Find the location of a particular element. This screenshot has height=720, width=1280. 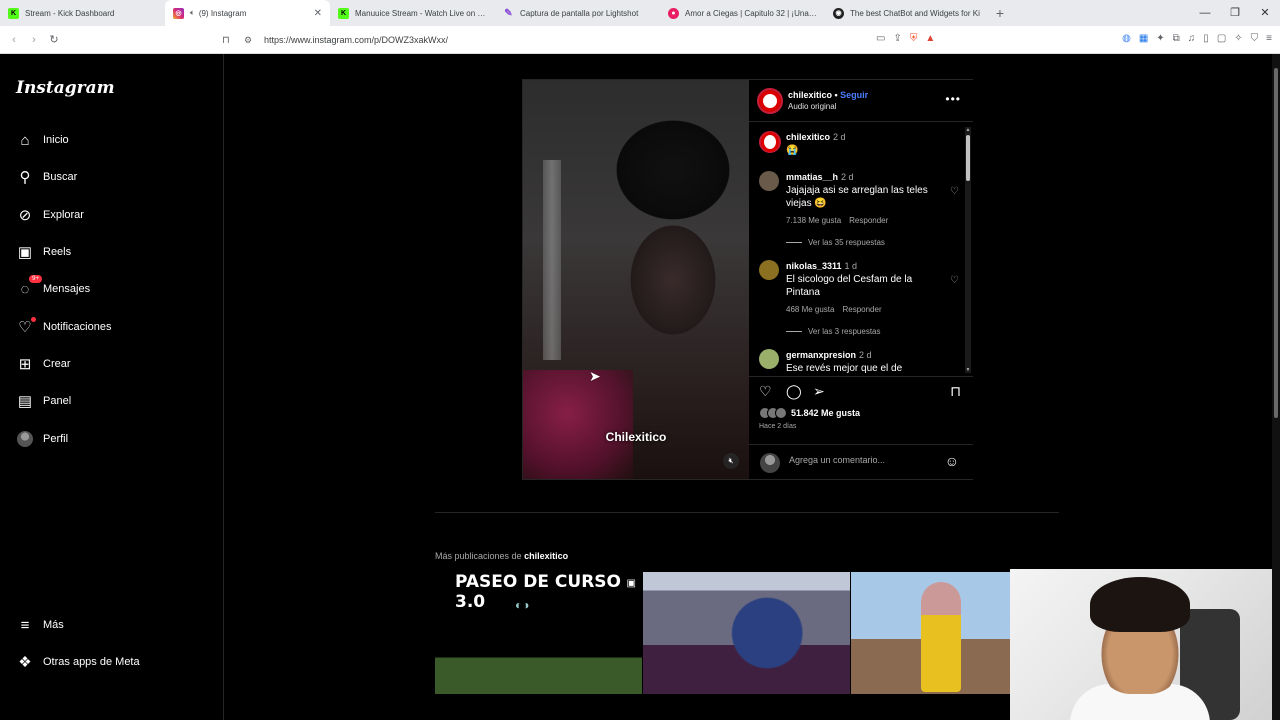

audio-link: Audio original is located at coordinates (812, 106).